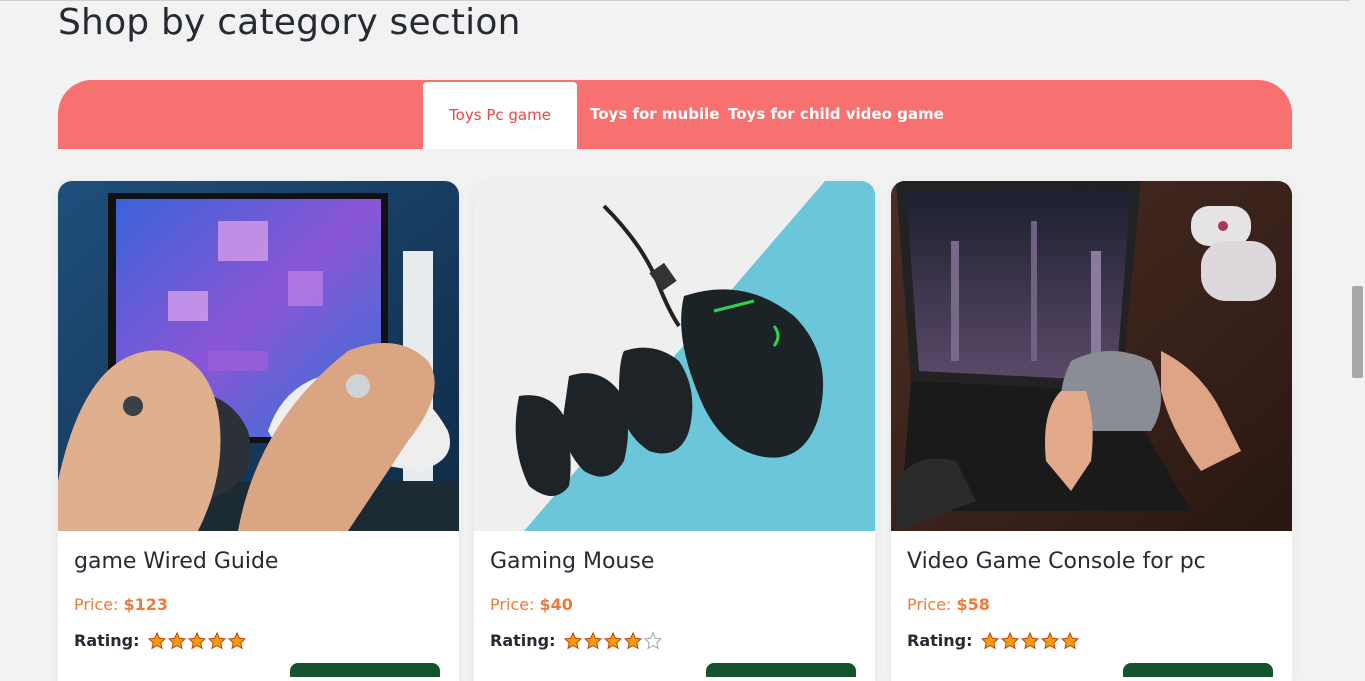 This screenshot has height=681, width=1365. What do you see at coordinates (176, 561) in the screenshot?
I see `product-title: game Wired Guide` at bounding box center [176, 561].